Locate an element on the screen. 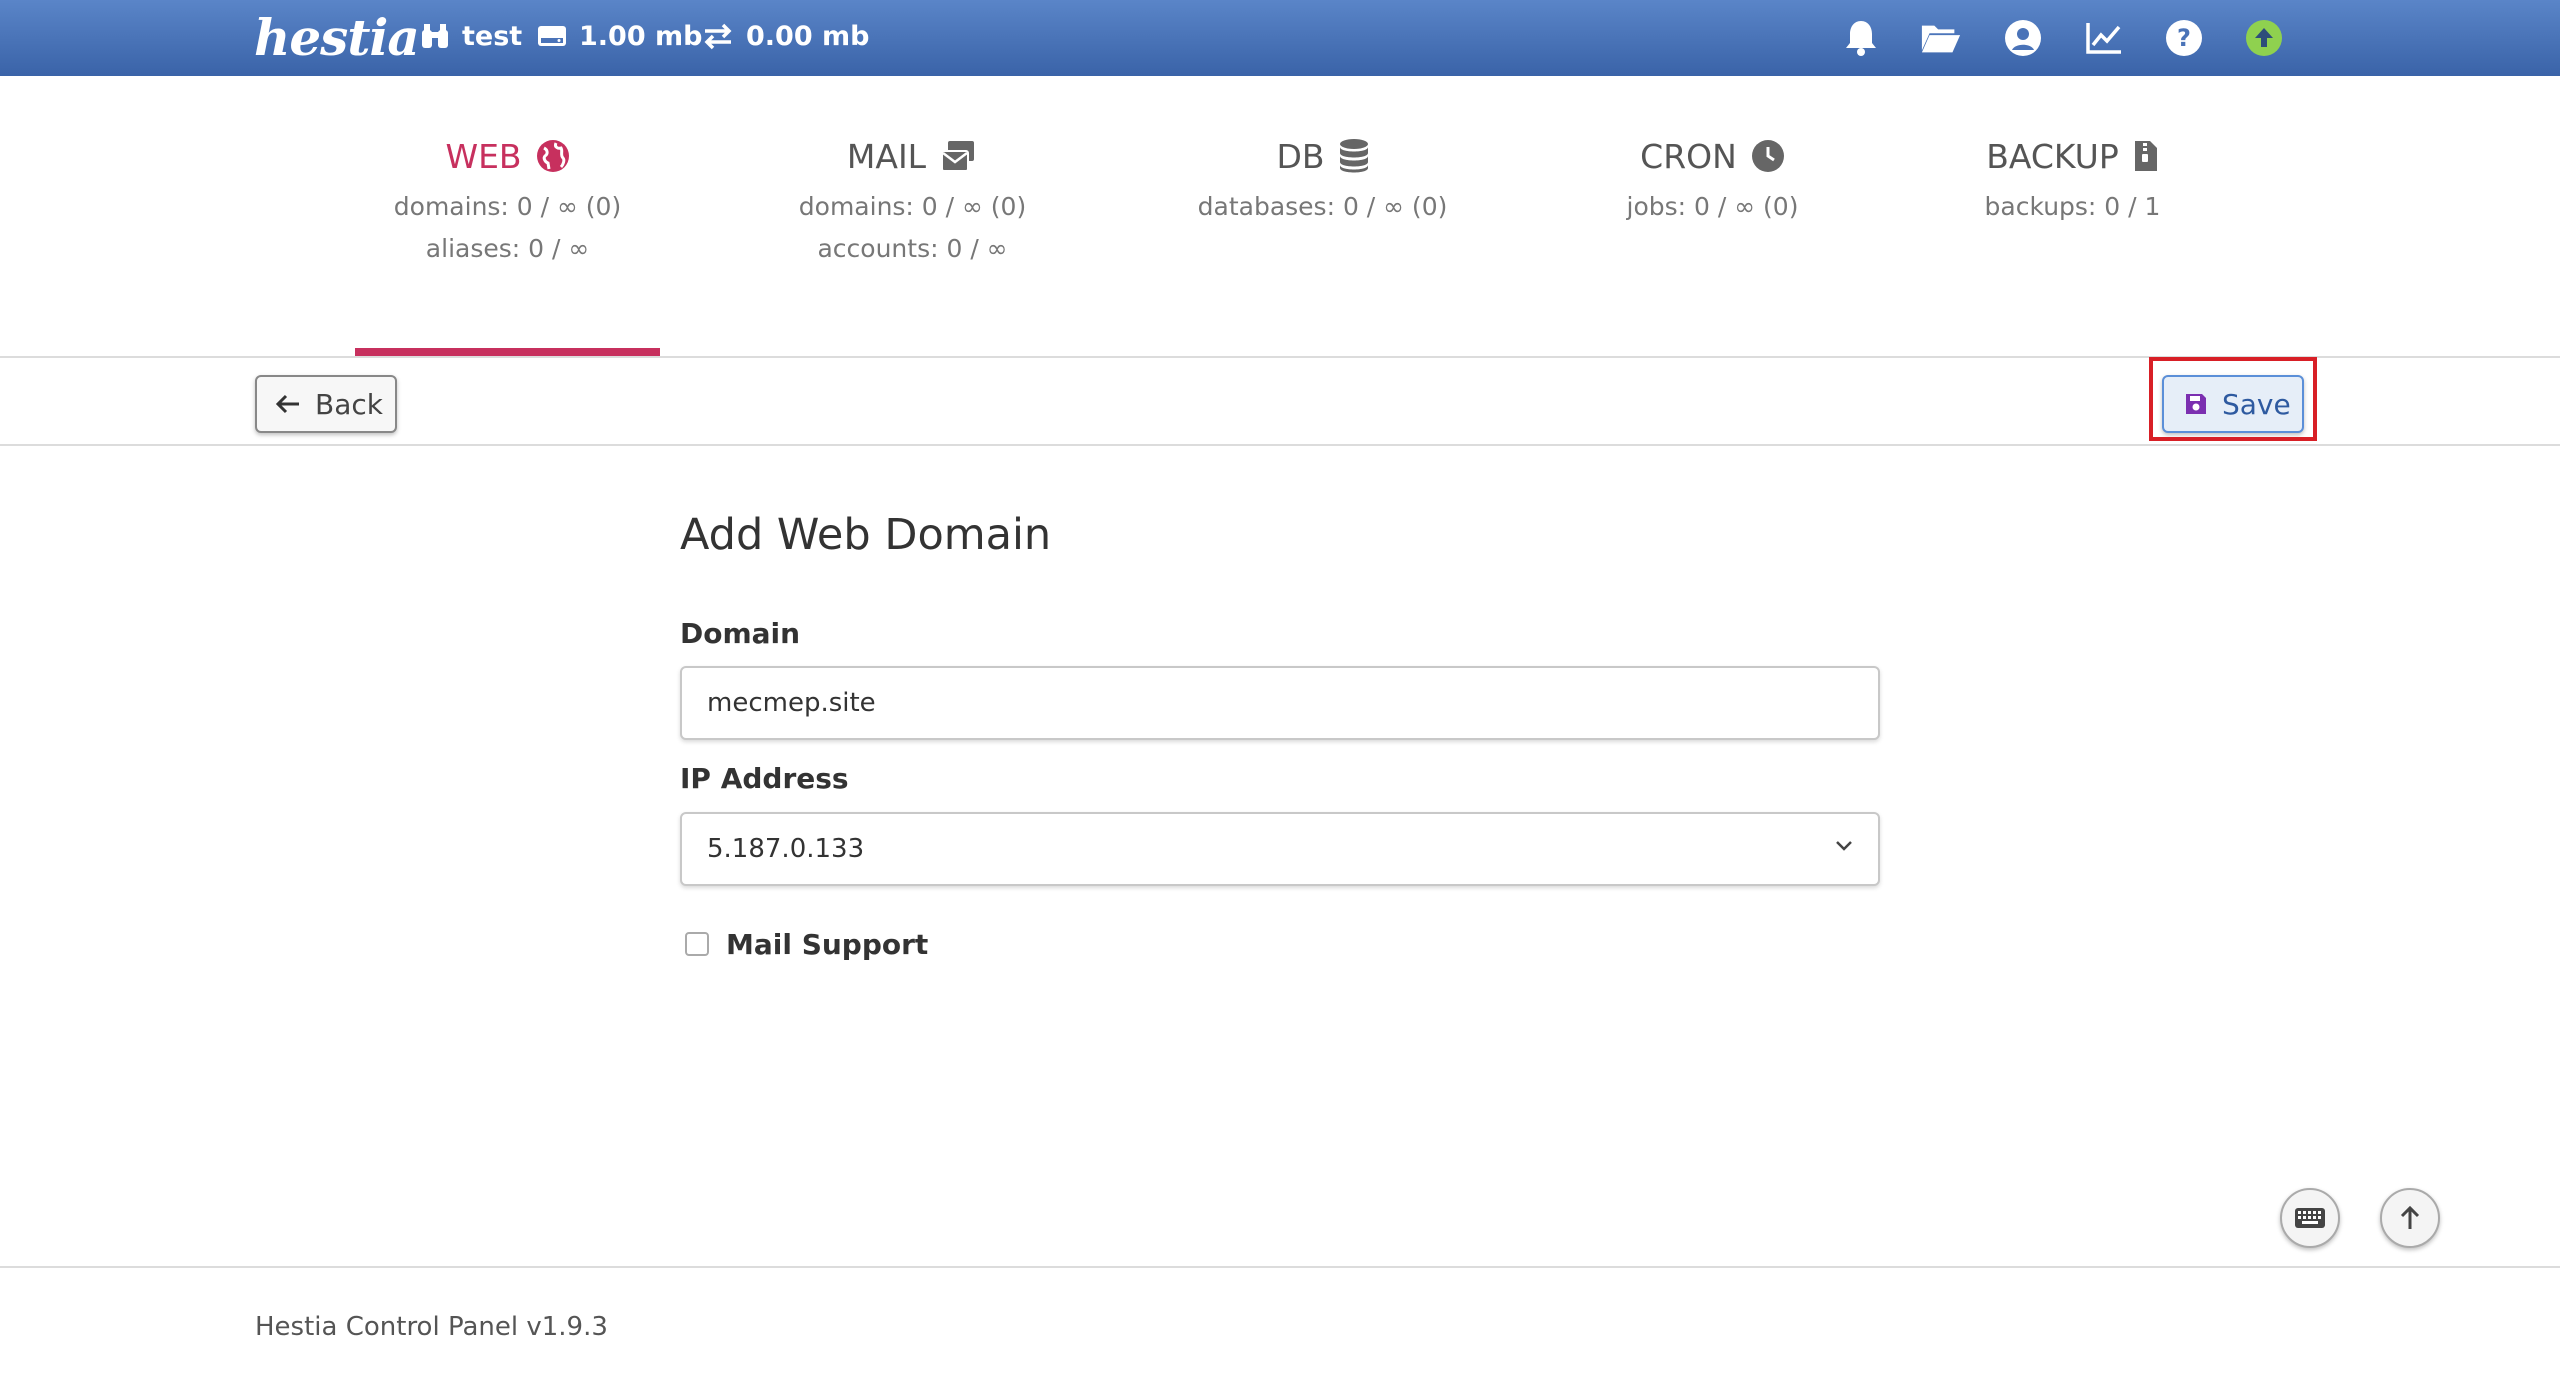 The image size is (2560, 1388). domain-input: mecmep.site is located at coordinates (1280, 703).